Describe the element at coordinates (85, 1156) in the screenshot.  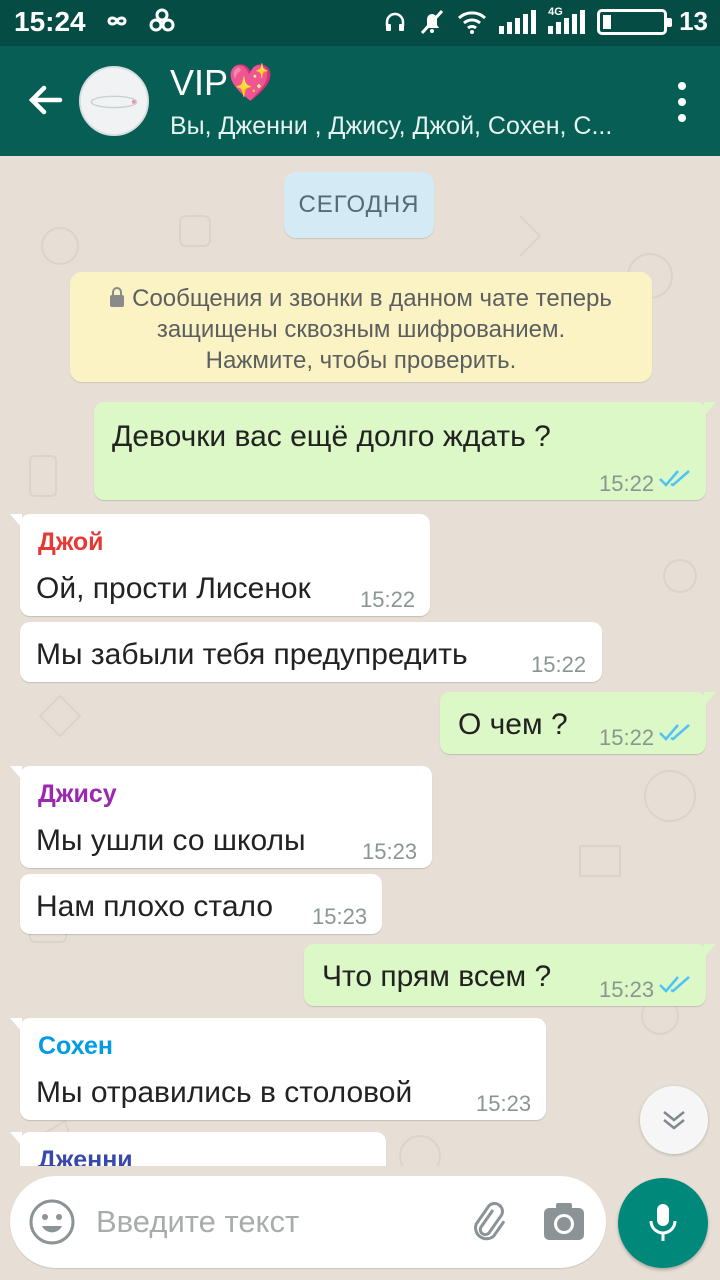
I see `message-sender: Дженни` at that location.